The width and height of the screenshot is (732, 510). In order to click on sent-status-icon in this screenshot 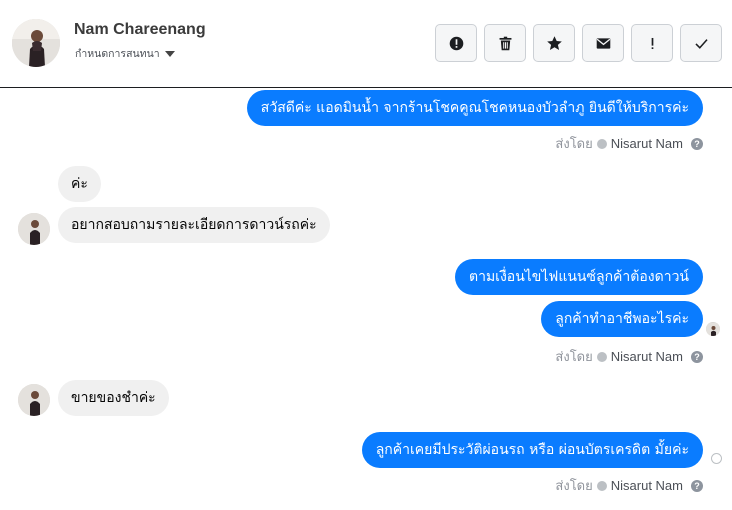, I will do `click(716, 458)`.